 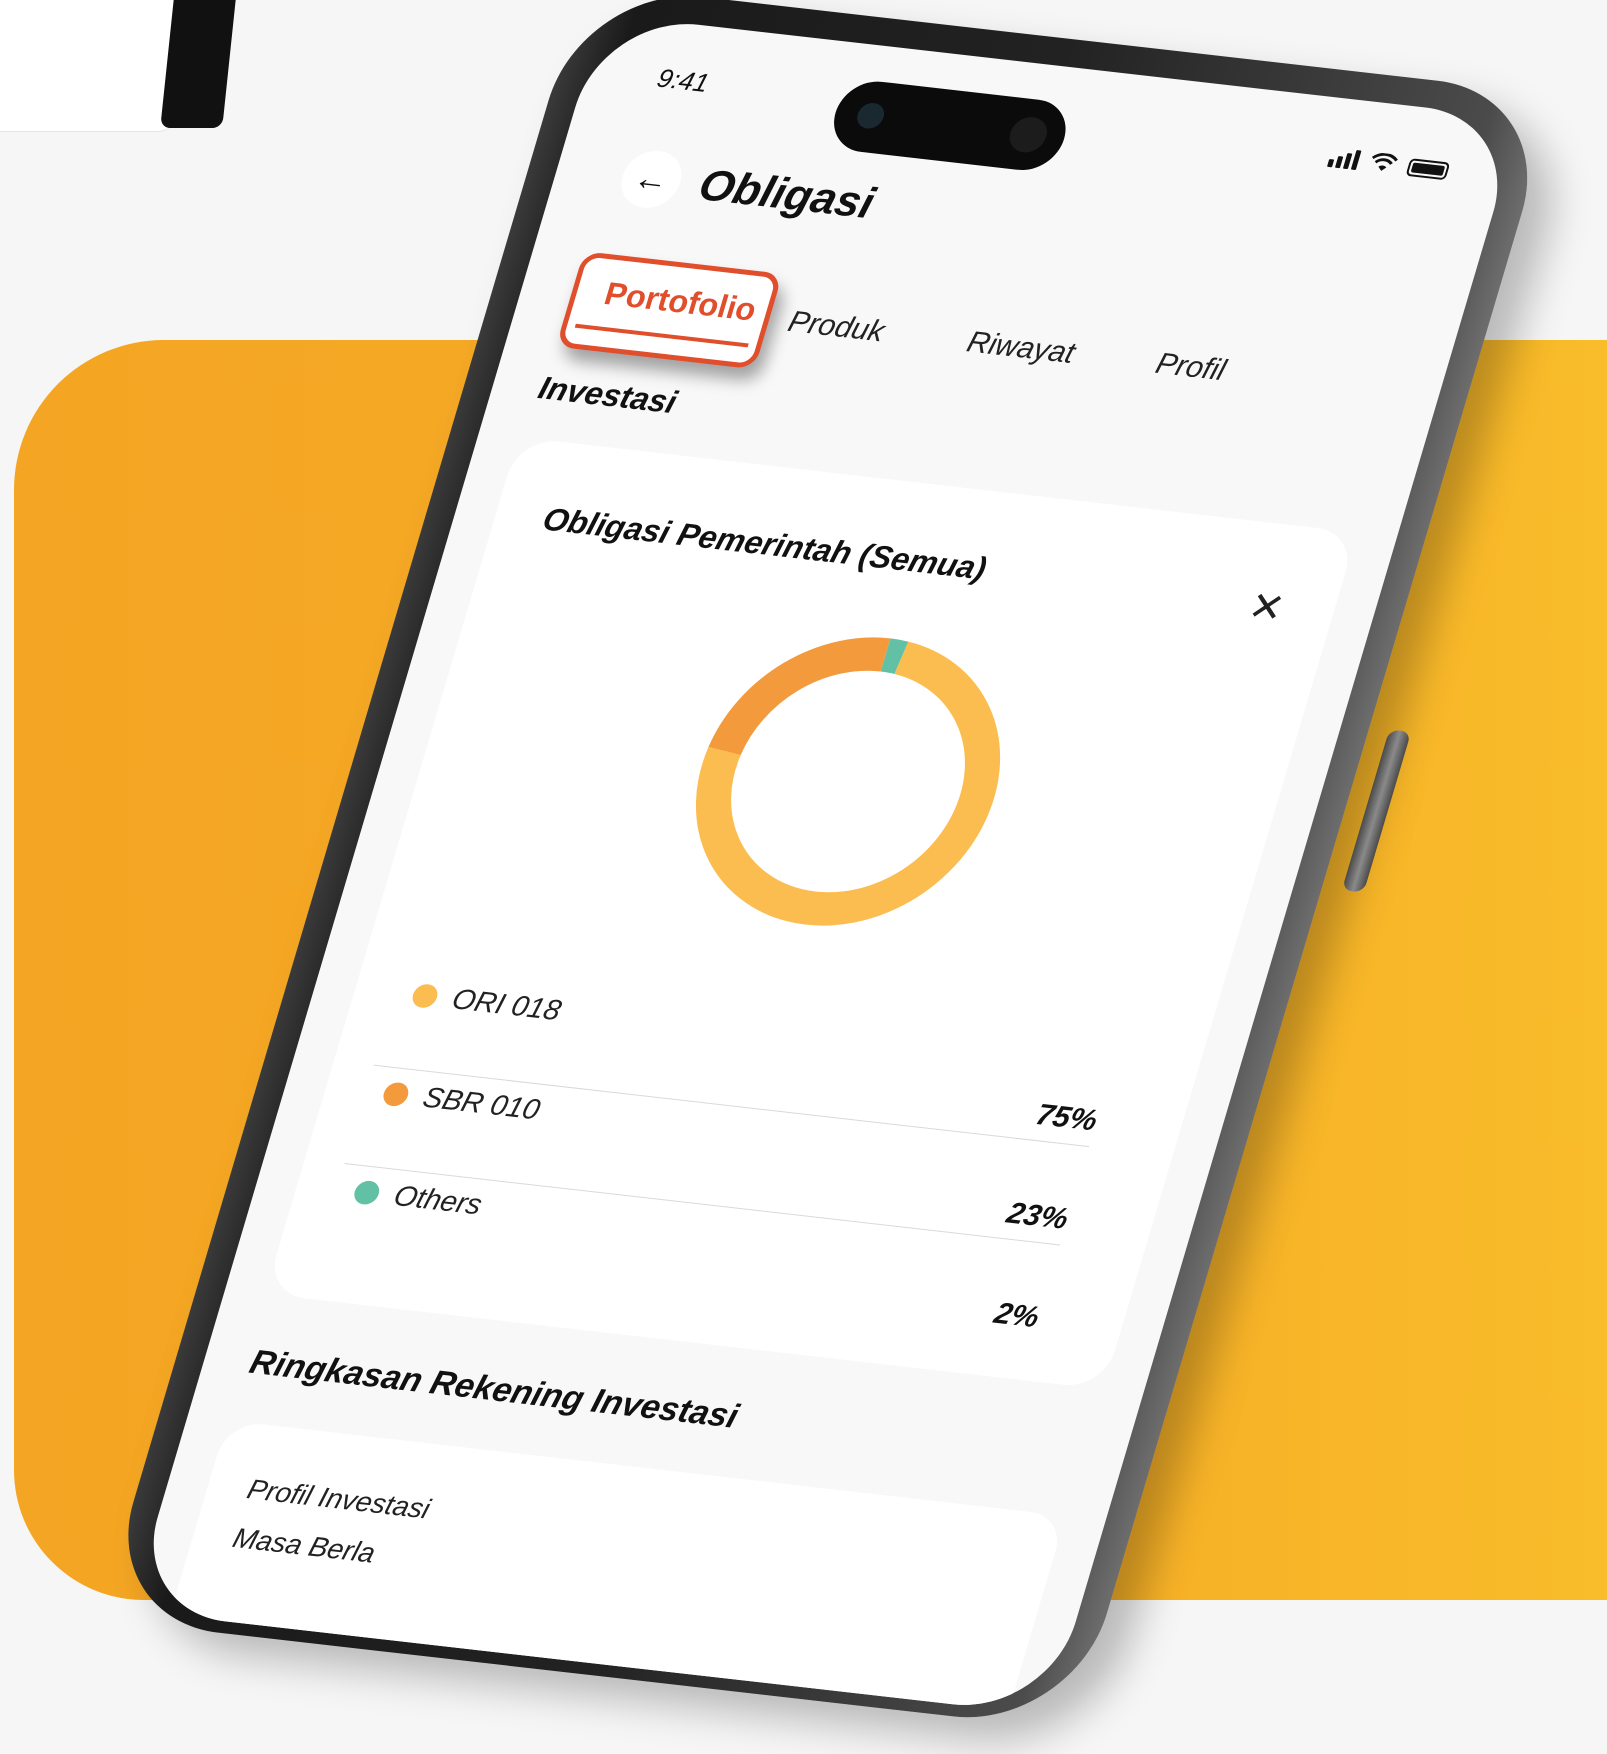 I want to click on donut-chart, so click(x=848, y=781).